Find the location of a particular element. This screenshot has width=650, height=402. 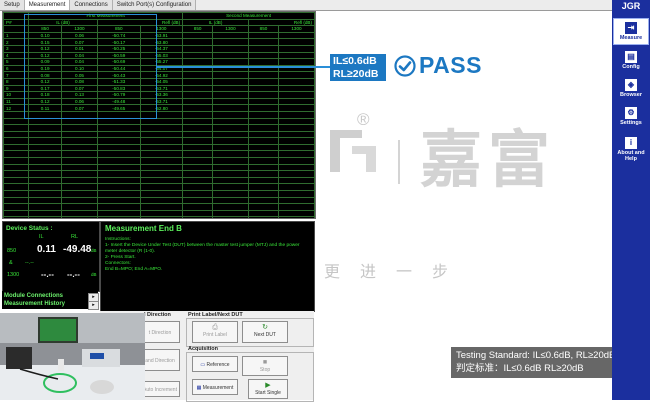

table-row: 12 0.11 0.07 -49.65 -52.80 is located at coordinates (159, 108).